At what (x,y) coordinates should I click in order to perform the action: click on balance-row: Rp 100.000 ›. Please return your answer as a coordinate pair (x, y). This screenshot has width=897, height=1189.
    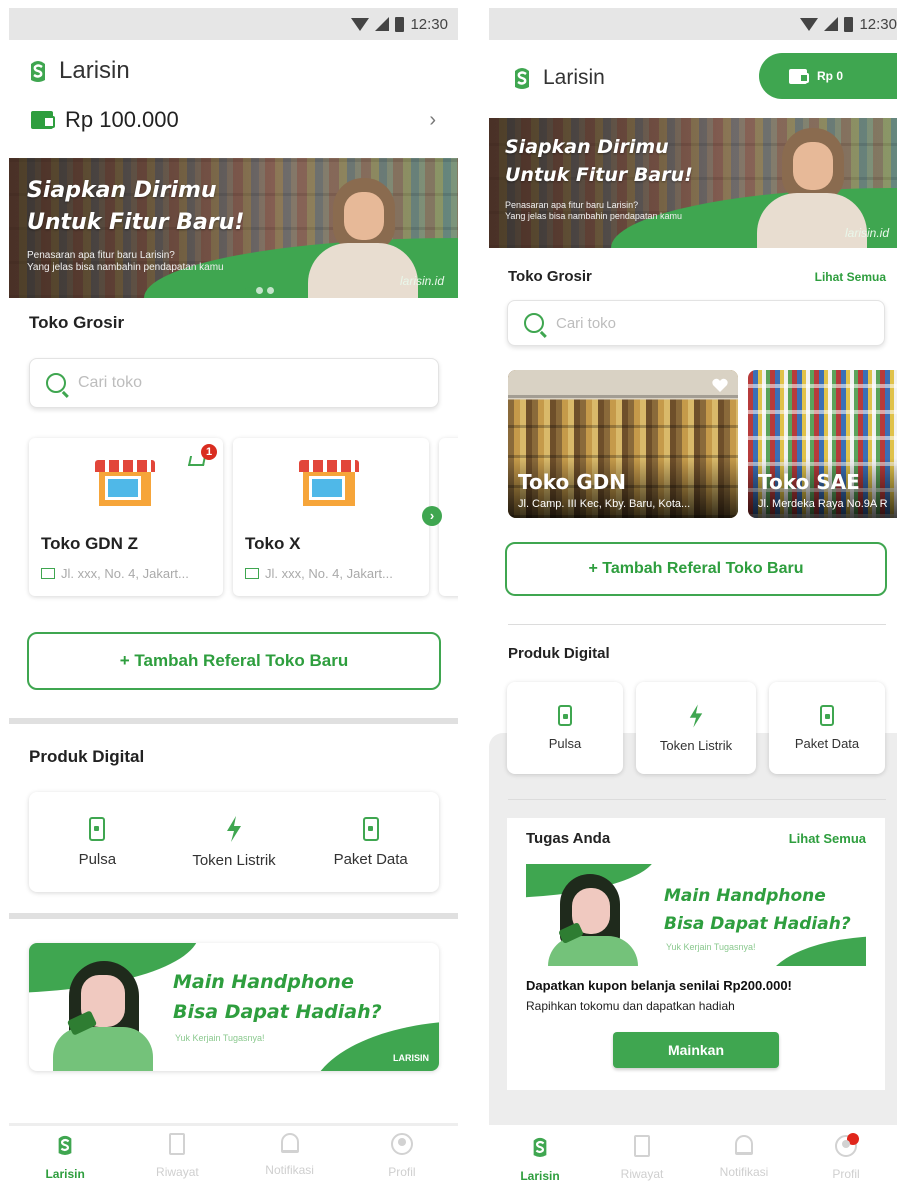
    Looking at the image, I should click on (233, 120).